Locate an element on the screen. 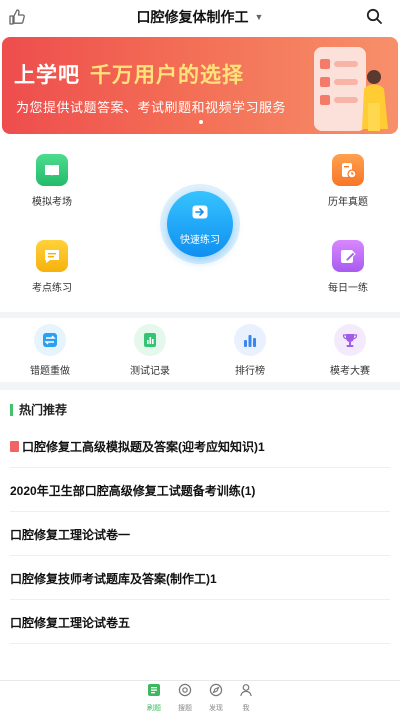  trophy-icon is located at coordinates (350, 340).